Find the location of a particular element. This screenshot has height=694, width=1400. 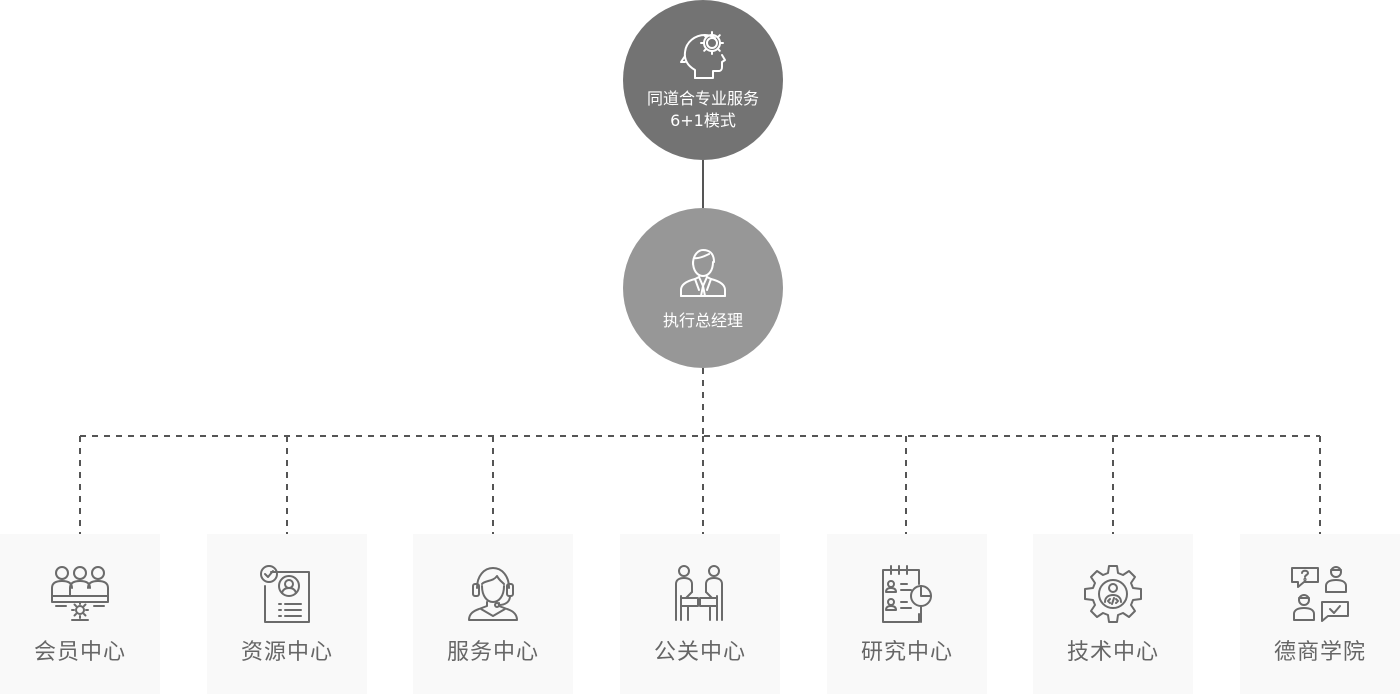

dept-resource-center: 资源中心 is located at coordinates (287, 614).